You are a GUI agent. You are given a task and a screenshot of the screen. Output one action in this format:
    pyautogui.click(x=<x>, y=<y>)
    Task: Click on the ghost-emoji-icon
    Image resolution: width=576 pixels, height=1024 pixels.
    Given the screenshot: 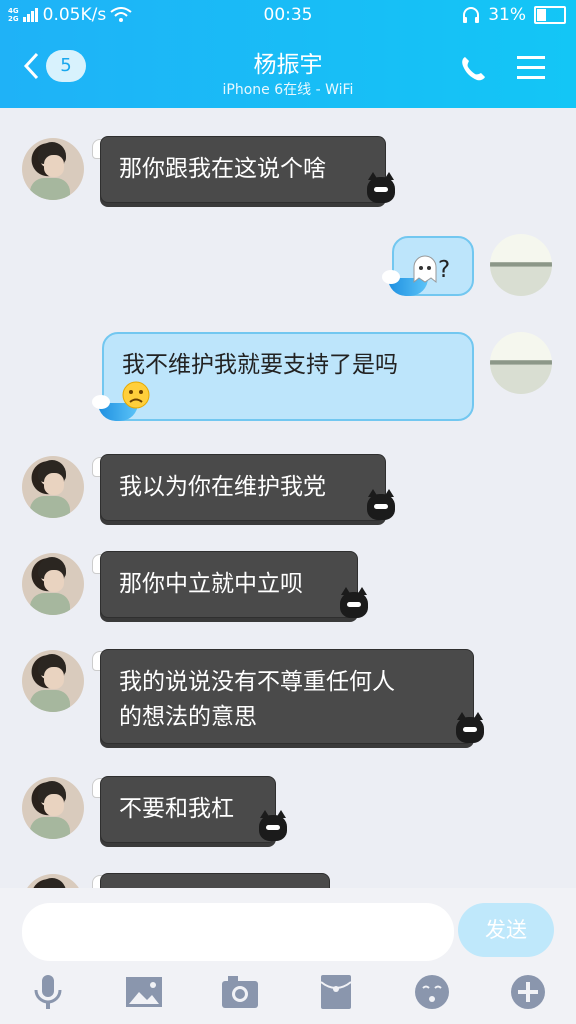 What is the action you would take?
    pyautogui.click(x=425, y=269)
    